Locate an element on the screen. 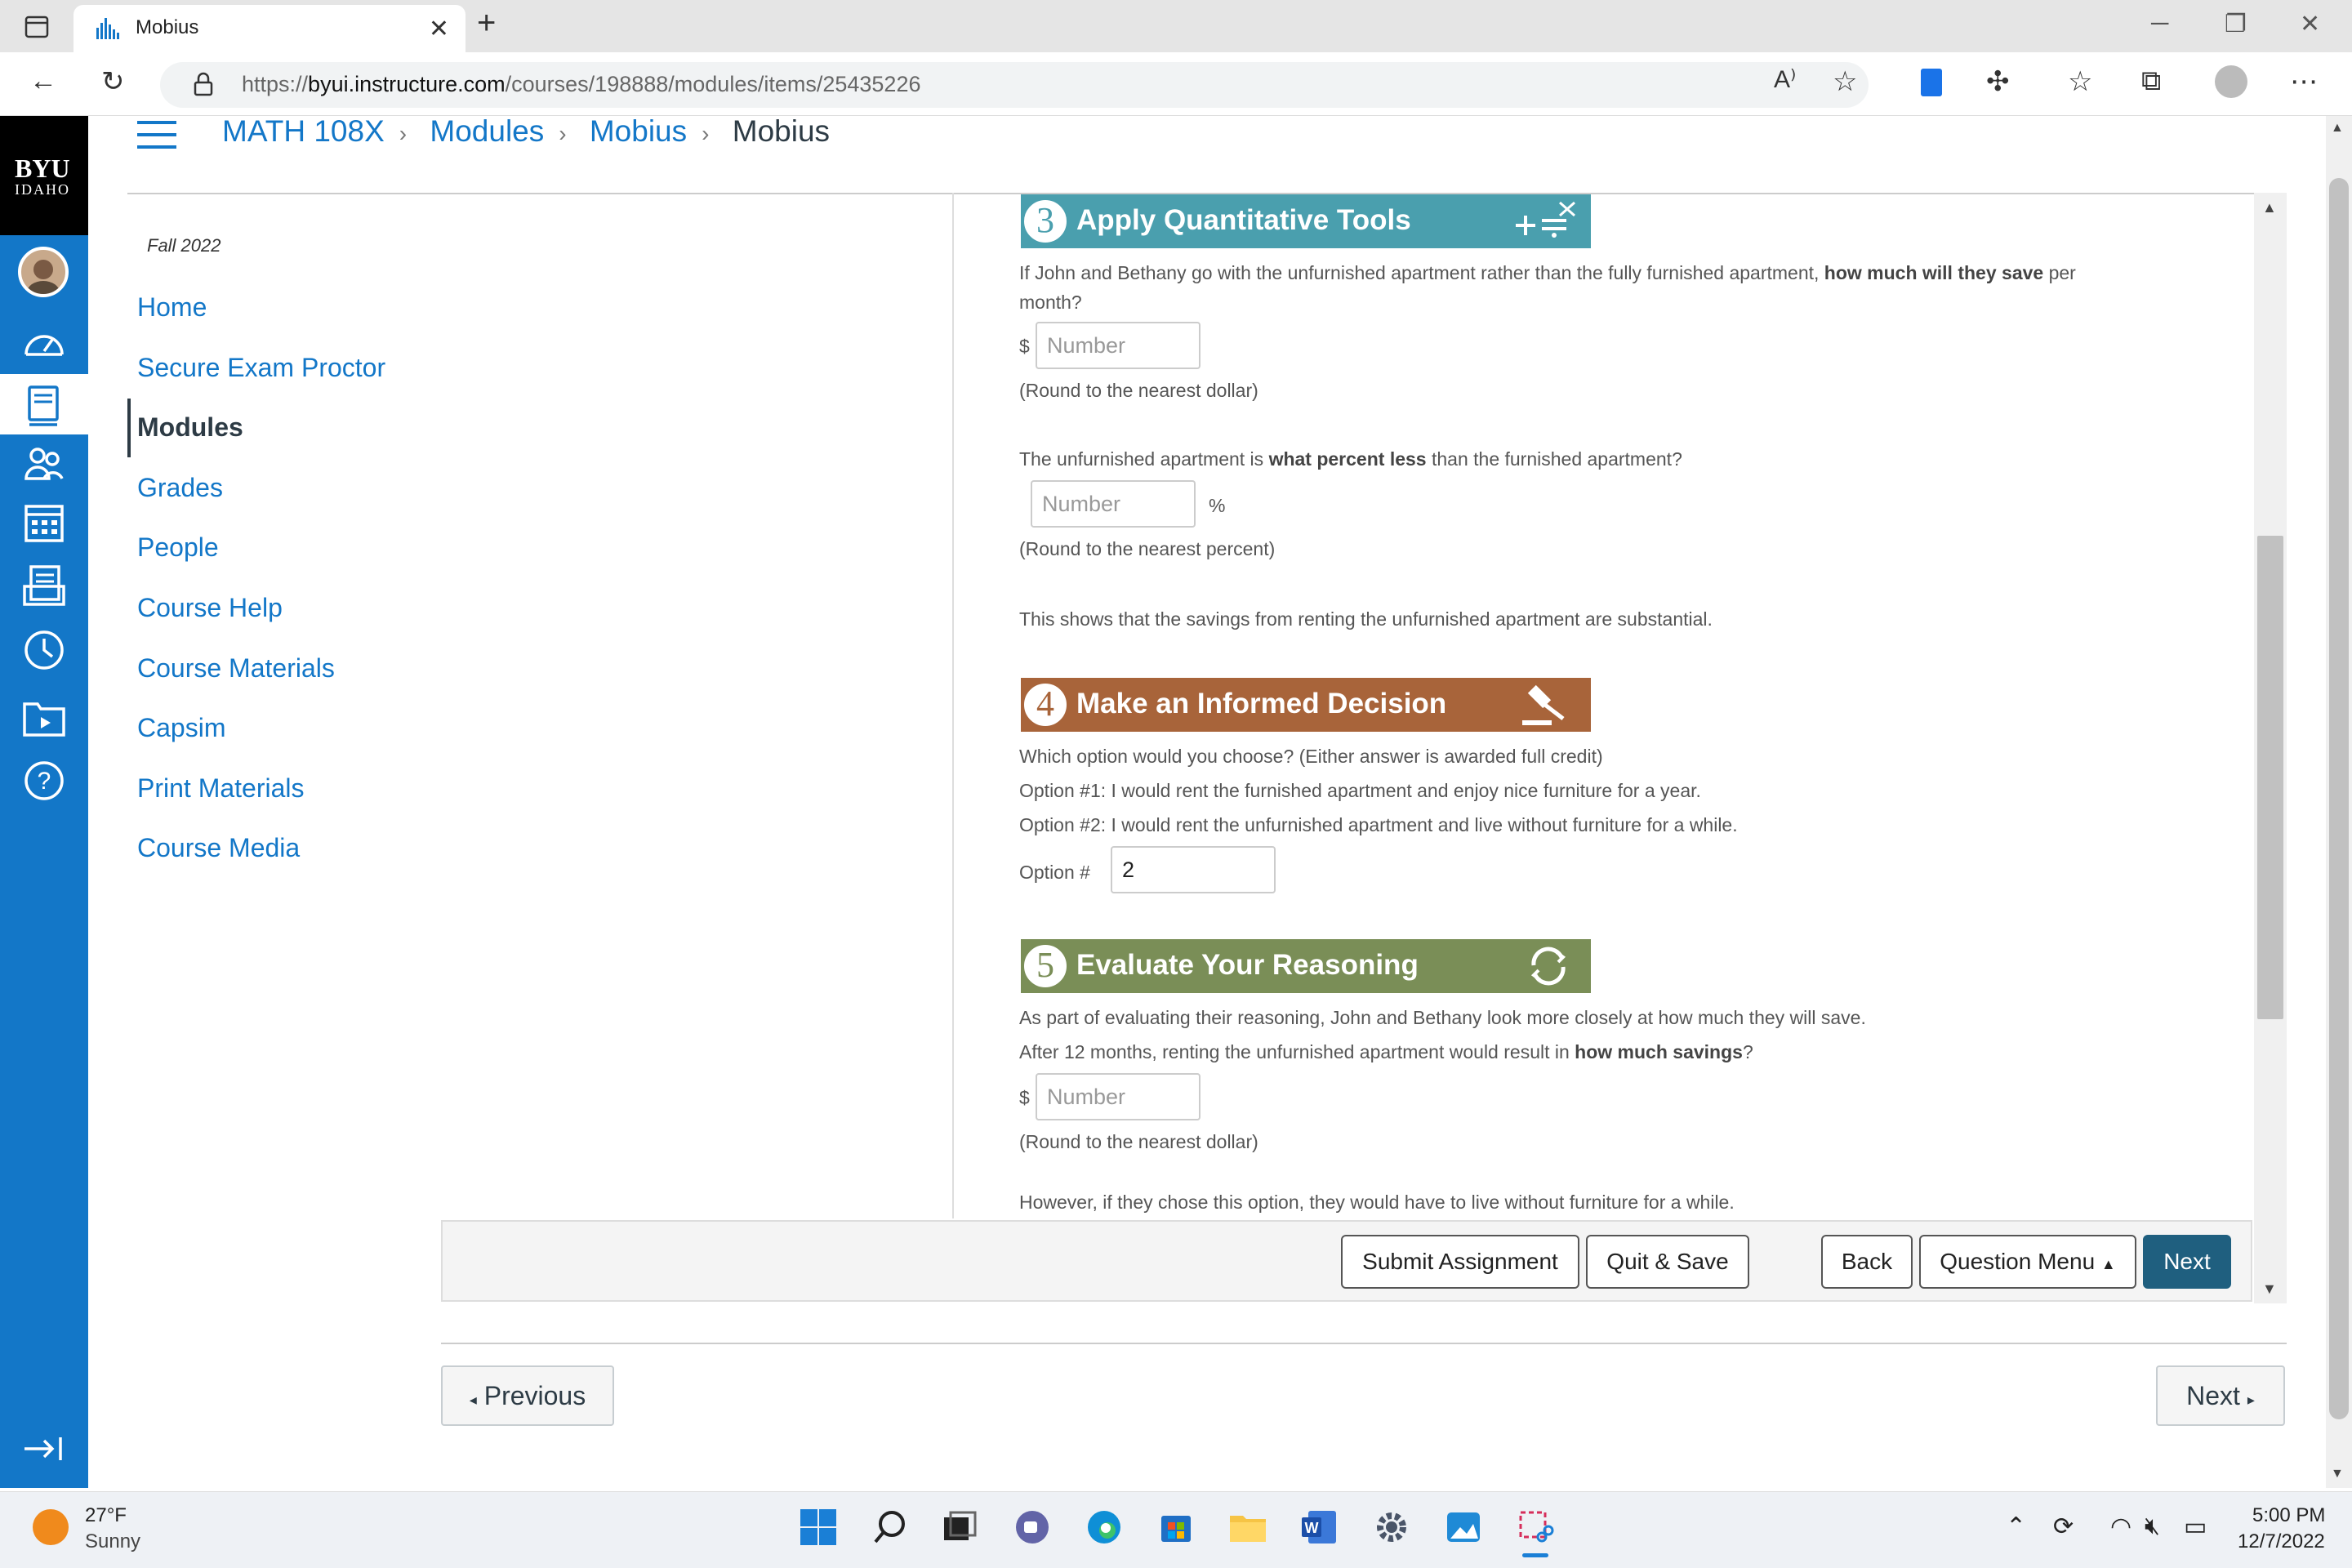 The image size is (2352, 1568). course-nav-capsim: Capsim is located at coordinates (181, 728).